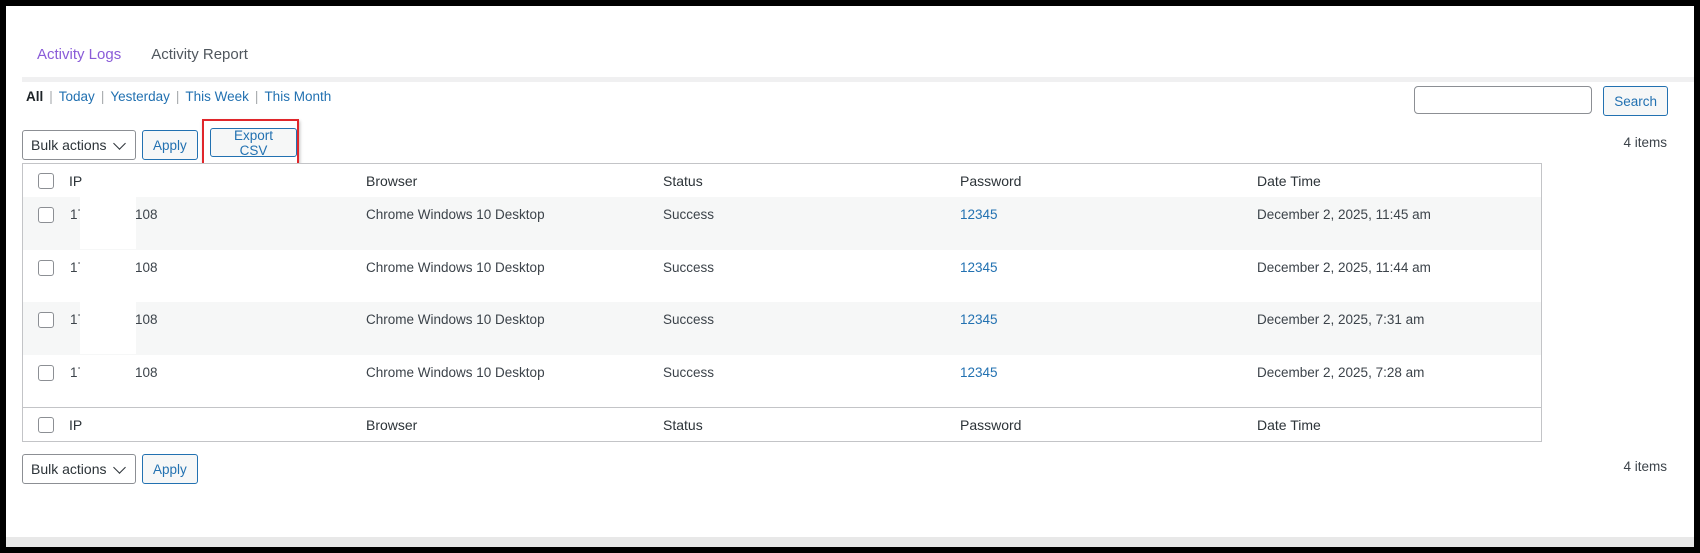  I want to click on export-csv-highlight: Export CSV, so click(250, 142).